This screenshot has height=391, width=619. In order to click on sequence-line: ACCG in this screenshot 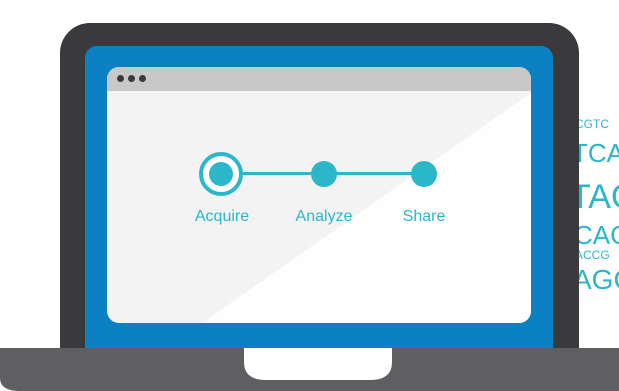, I will do `click(592, 255)`.